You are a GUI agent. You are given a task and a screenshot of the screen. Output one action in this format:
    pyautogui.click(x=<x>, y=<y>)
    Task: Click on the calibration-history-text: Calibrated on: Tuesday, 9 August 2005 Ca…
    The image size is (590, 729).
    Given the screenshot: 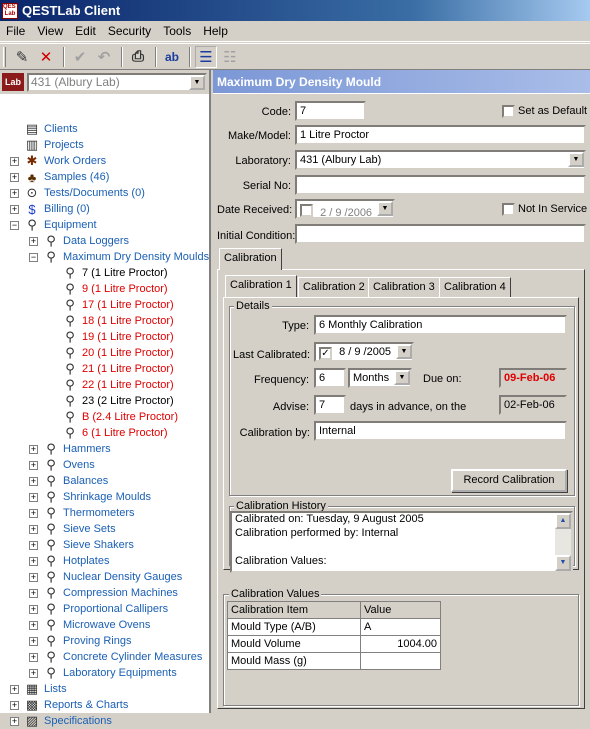 What is the action you would take?
    pyautogui.click(x=401, y=542)
    